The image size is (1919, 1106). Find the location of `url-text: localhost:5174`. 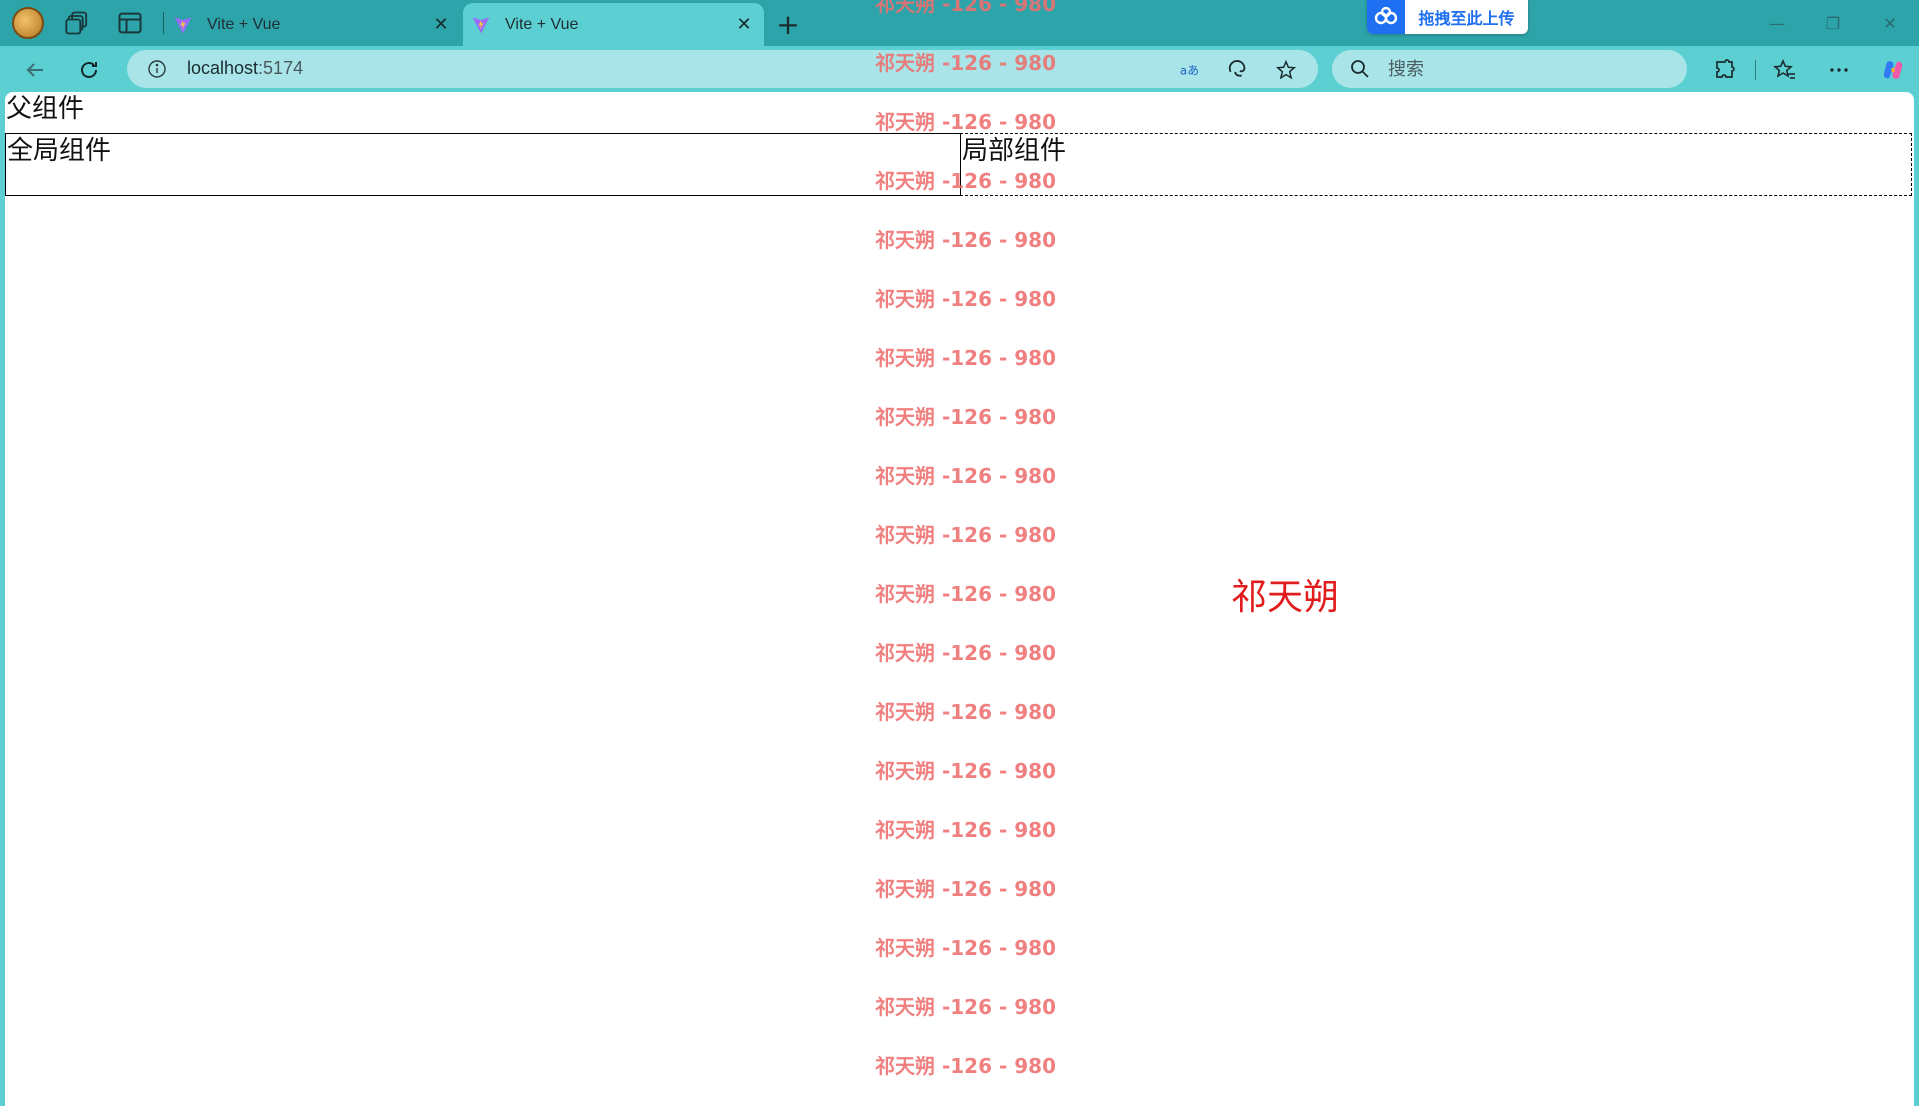

url-text: localhost:5174 is located at coordinates (245, 68).